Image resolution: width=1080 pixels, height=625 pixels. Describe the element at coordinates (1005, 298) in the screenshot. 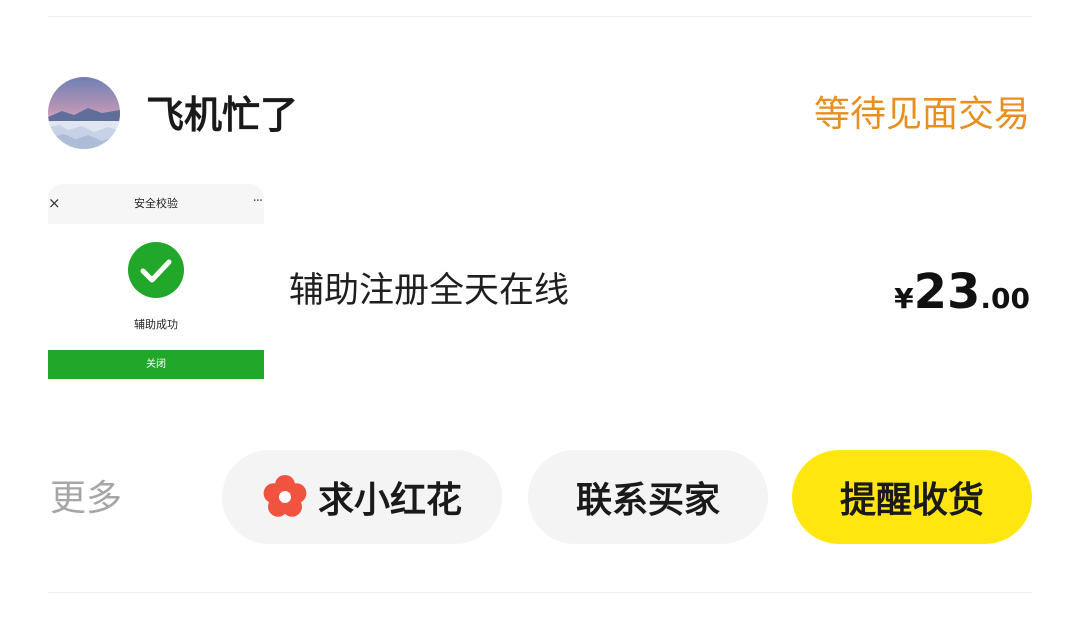

I see `price-decimal: .00` at that location.